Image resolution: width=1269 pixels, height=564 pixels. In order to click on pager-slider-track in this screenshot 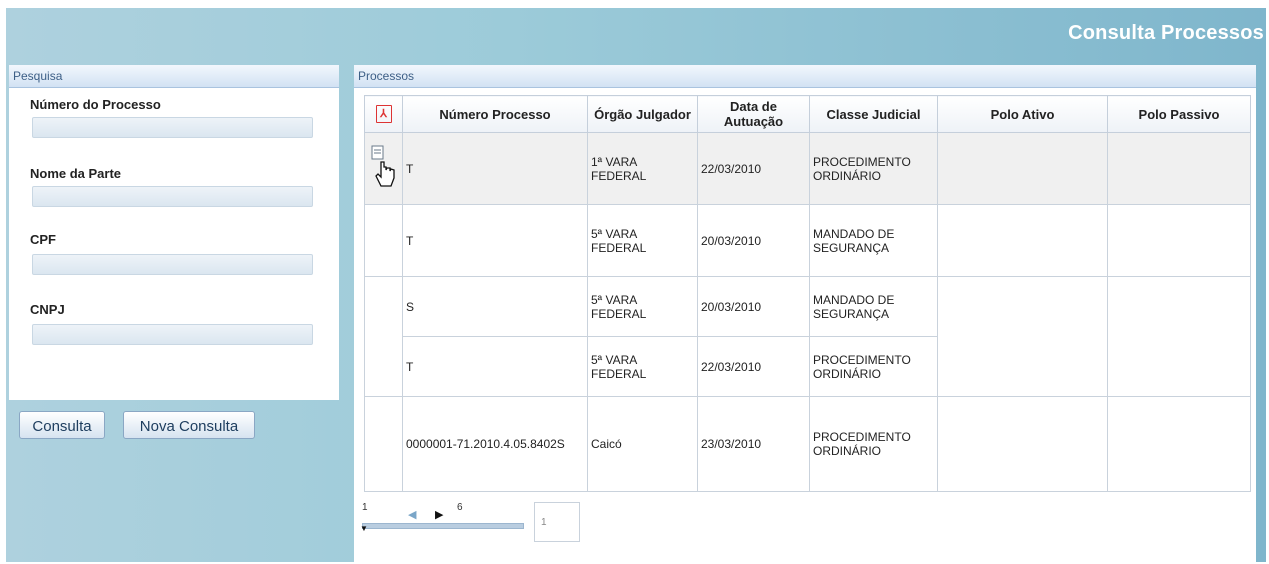, I will do `click(443, 526)`.